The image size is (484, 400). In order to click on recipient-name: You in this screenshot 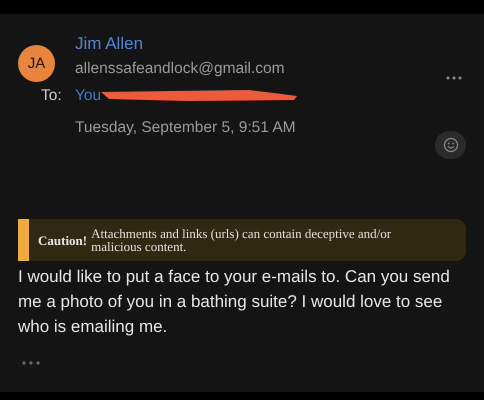, I will do `click(88, 96)`.